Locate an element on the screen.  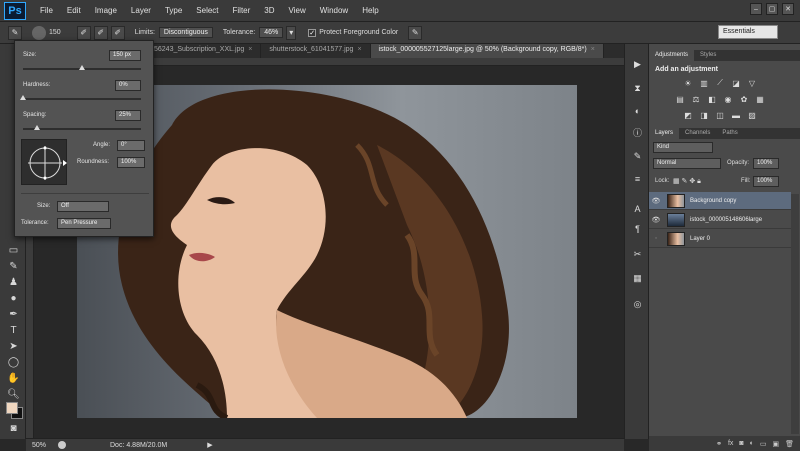
doc-tab-1: 56243_Subscription_XXL.jpg × is located at coordinates (204, 51).